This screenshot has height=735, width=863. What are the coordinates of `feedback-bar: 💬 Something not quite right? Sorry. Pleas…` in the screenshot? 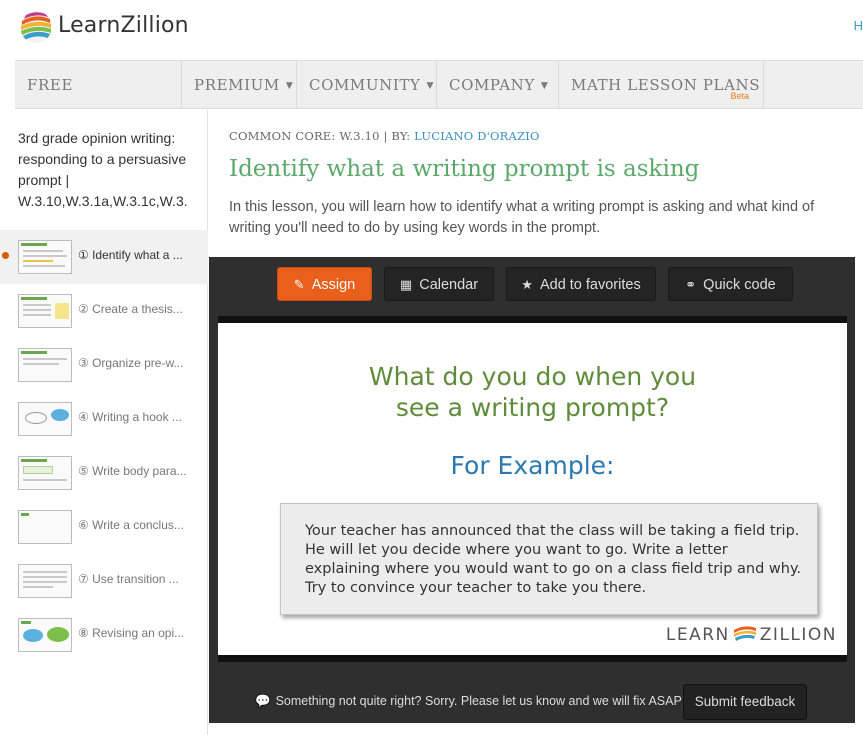 It's located at (532, 700).